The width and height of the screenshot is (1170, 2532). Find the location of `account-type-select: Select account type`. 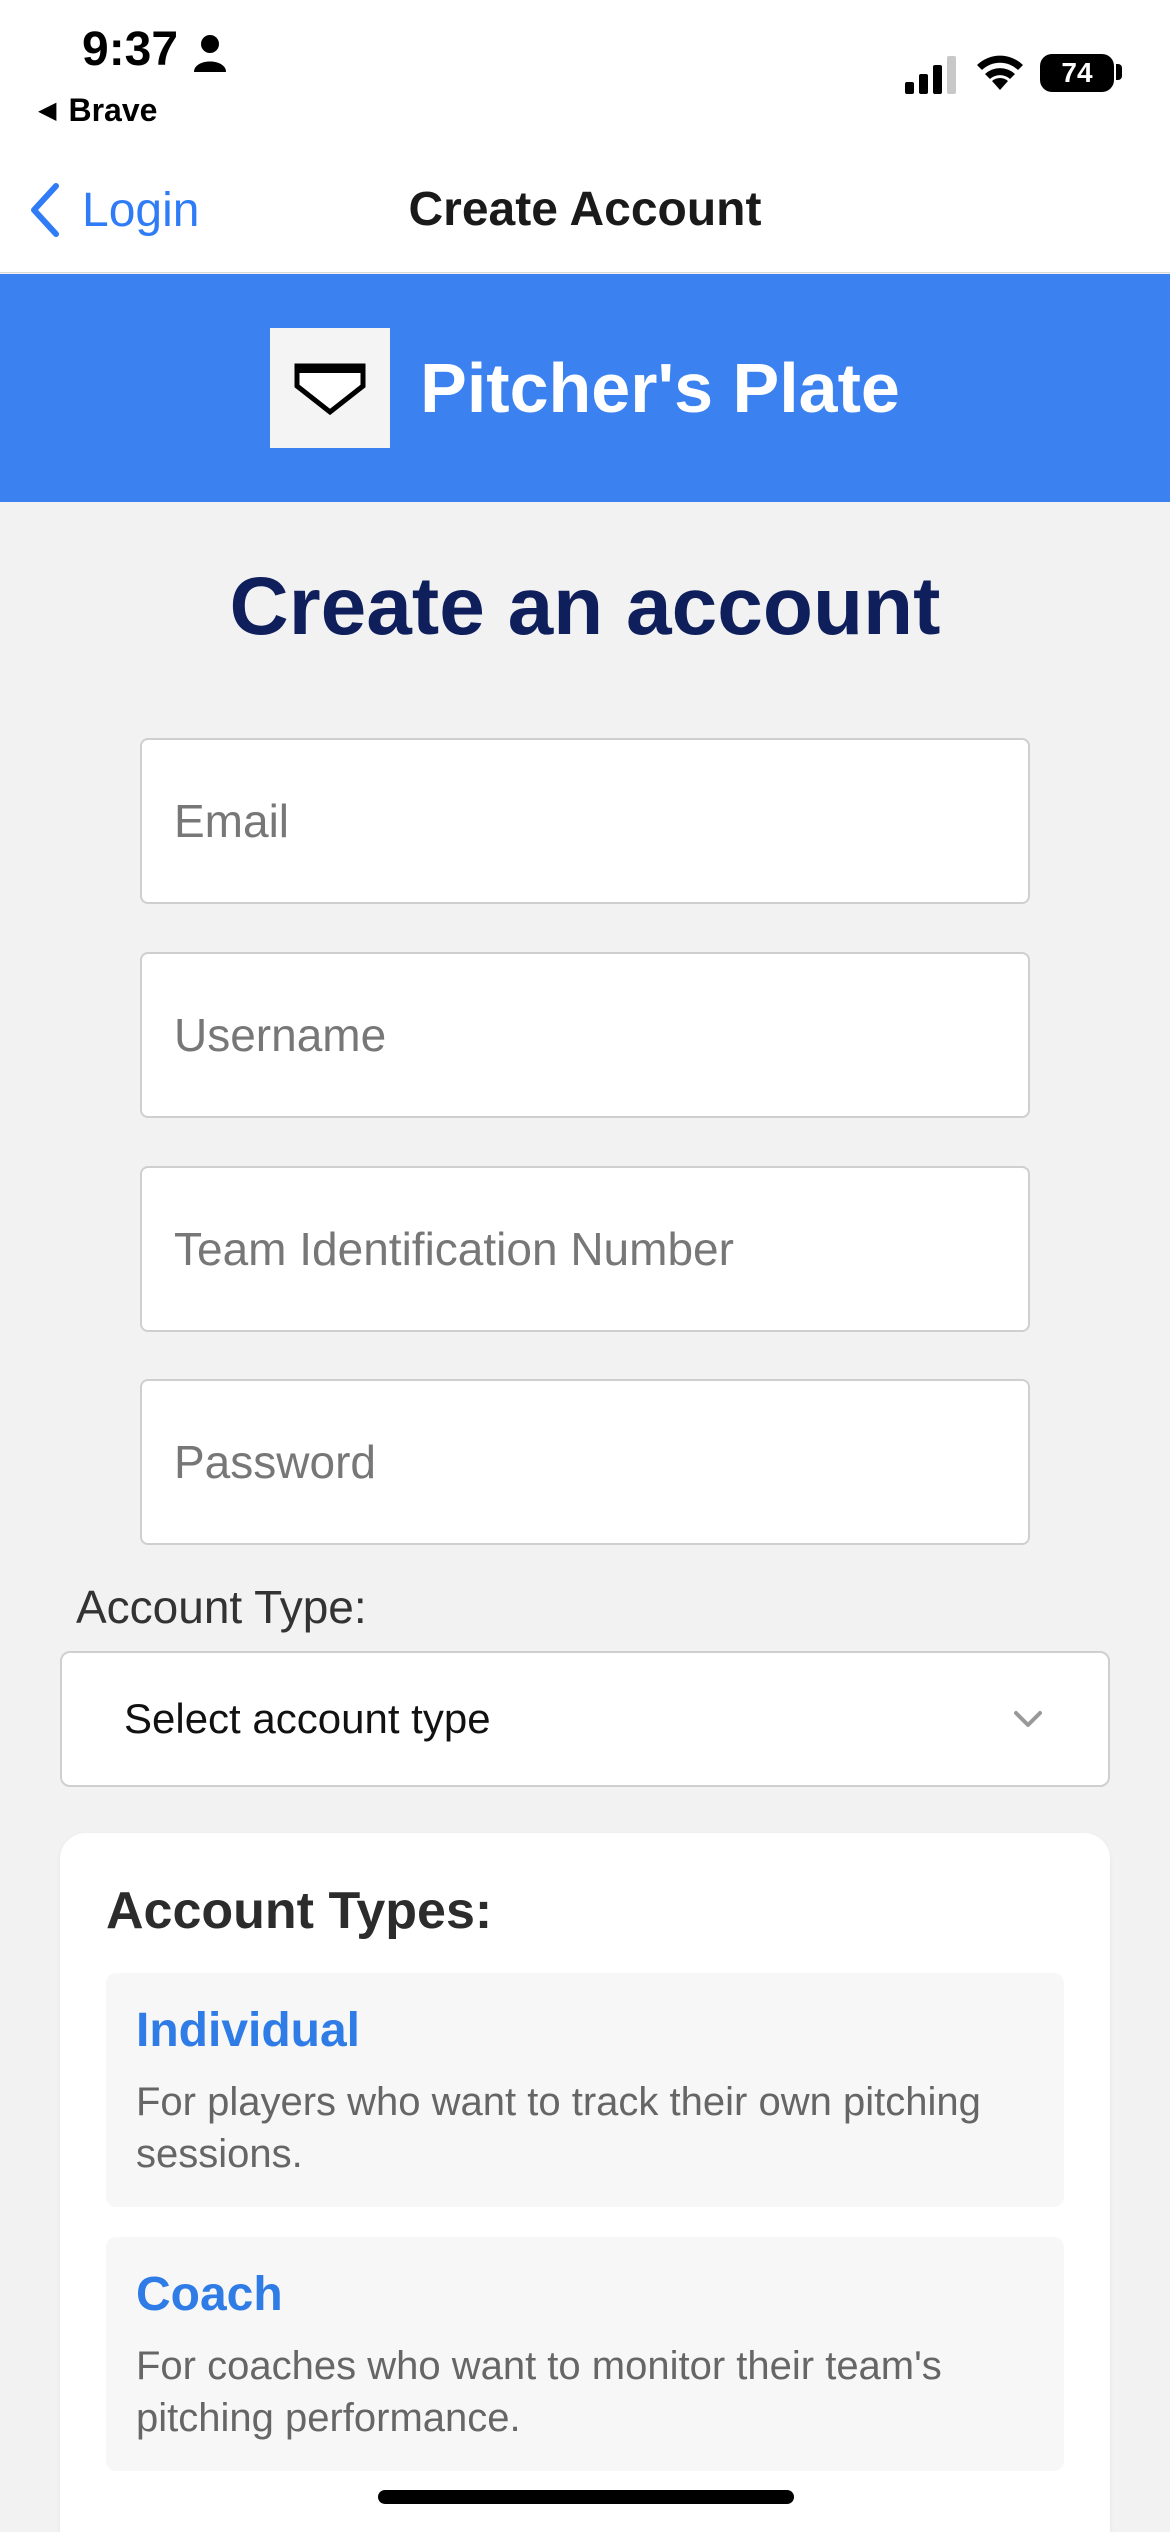

account-type-select: Select account type is located at coordinates (585, 1719).